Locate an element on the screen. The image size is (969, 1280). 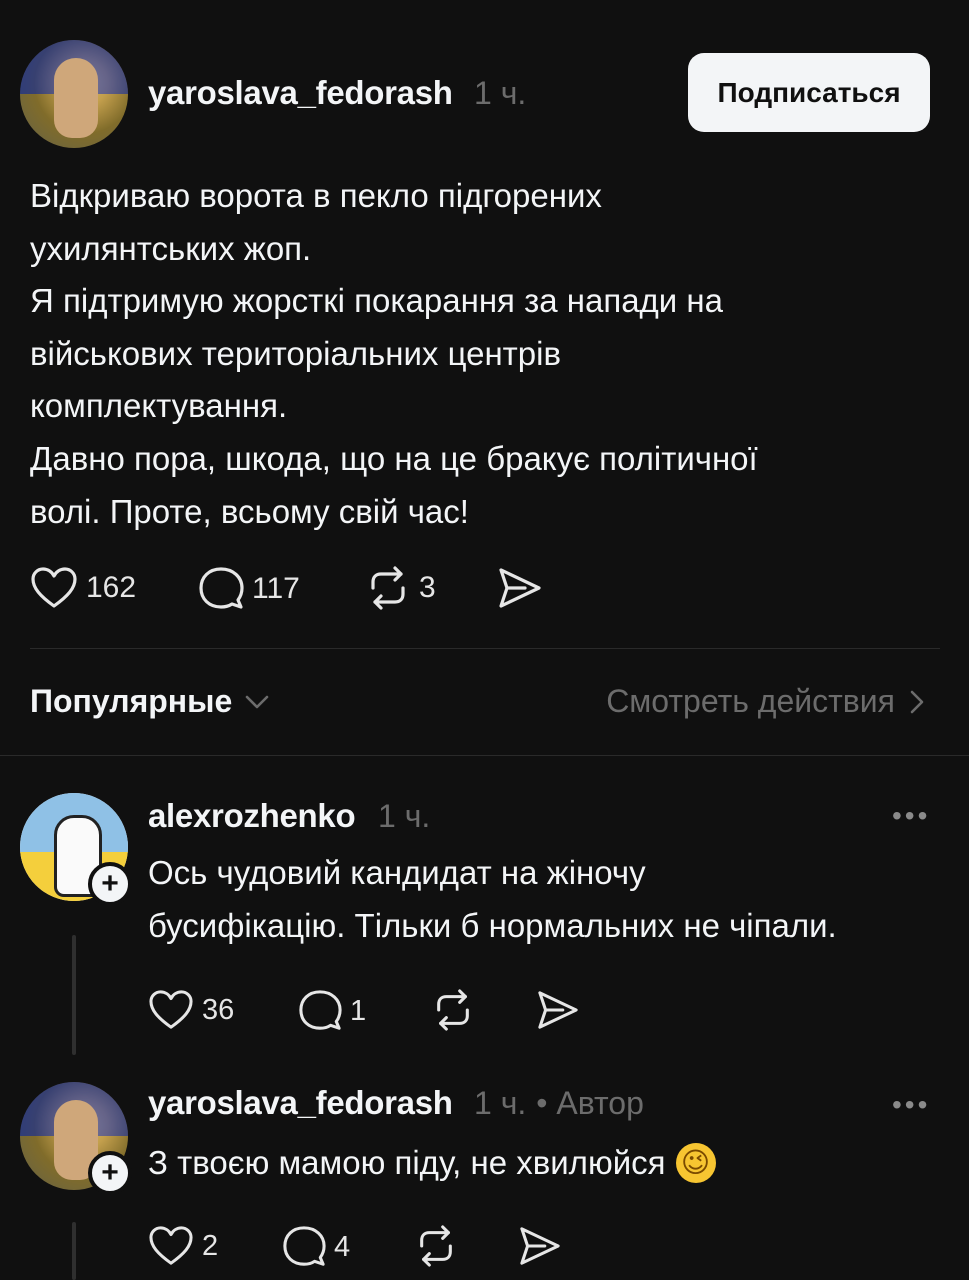
post-divider is located at coordinates (485, 648).